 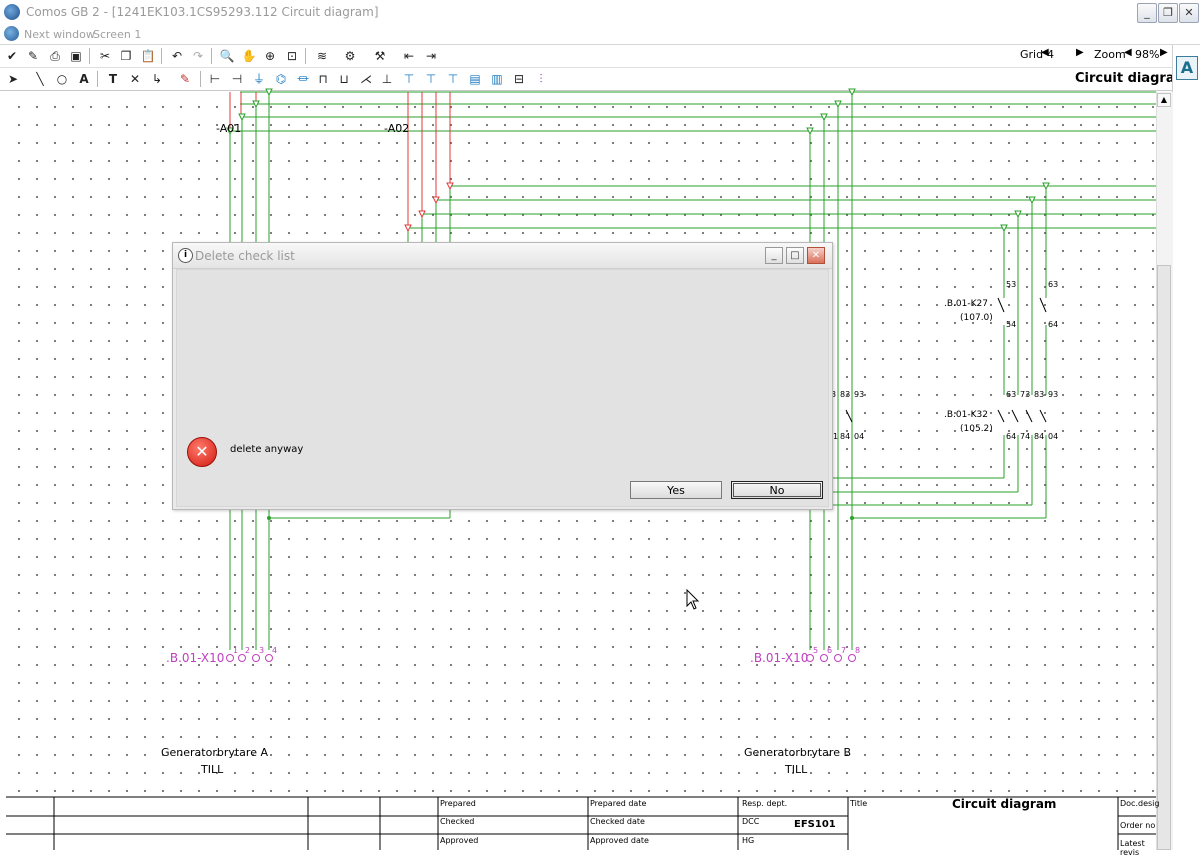 What do you see at coordinates (779, 658) in the screenshot?
I see `terminal-strip-label-right: .B.01-X10` at bounding box center [779, 658].